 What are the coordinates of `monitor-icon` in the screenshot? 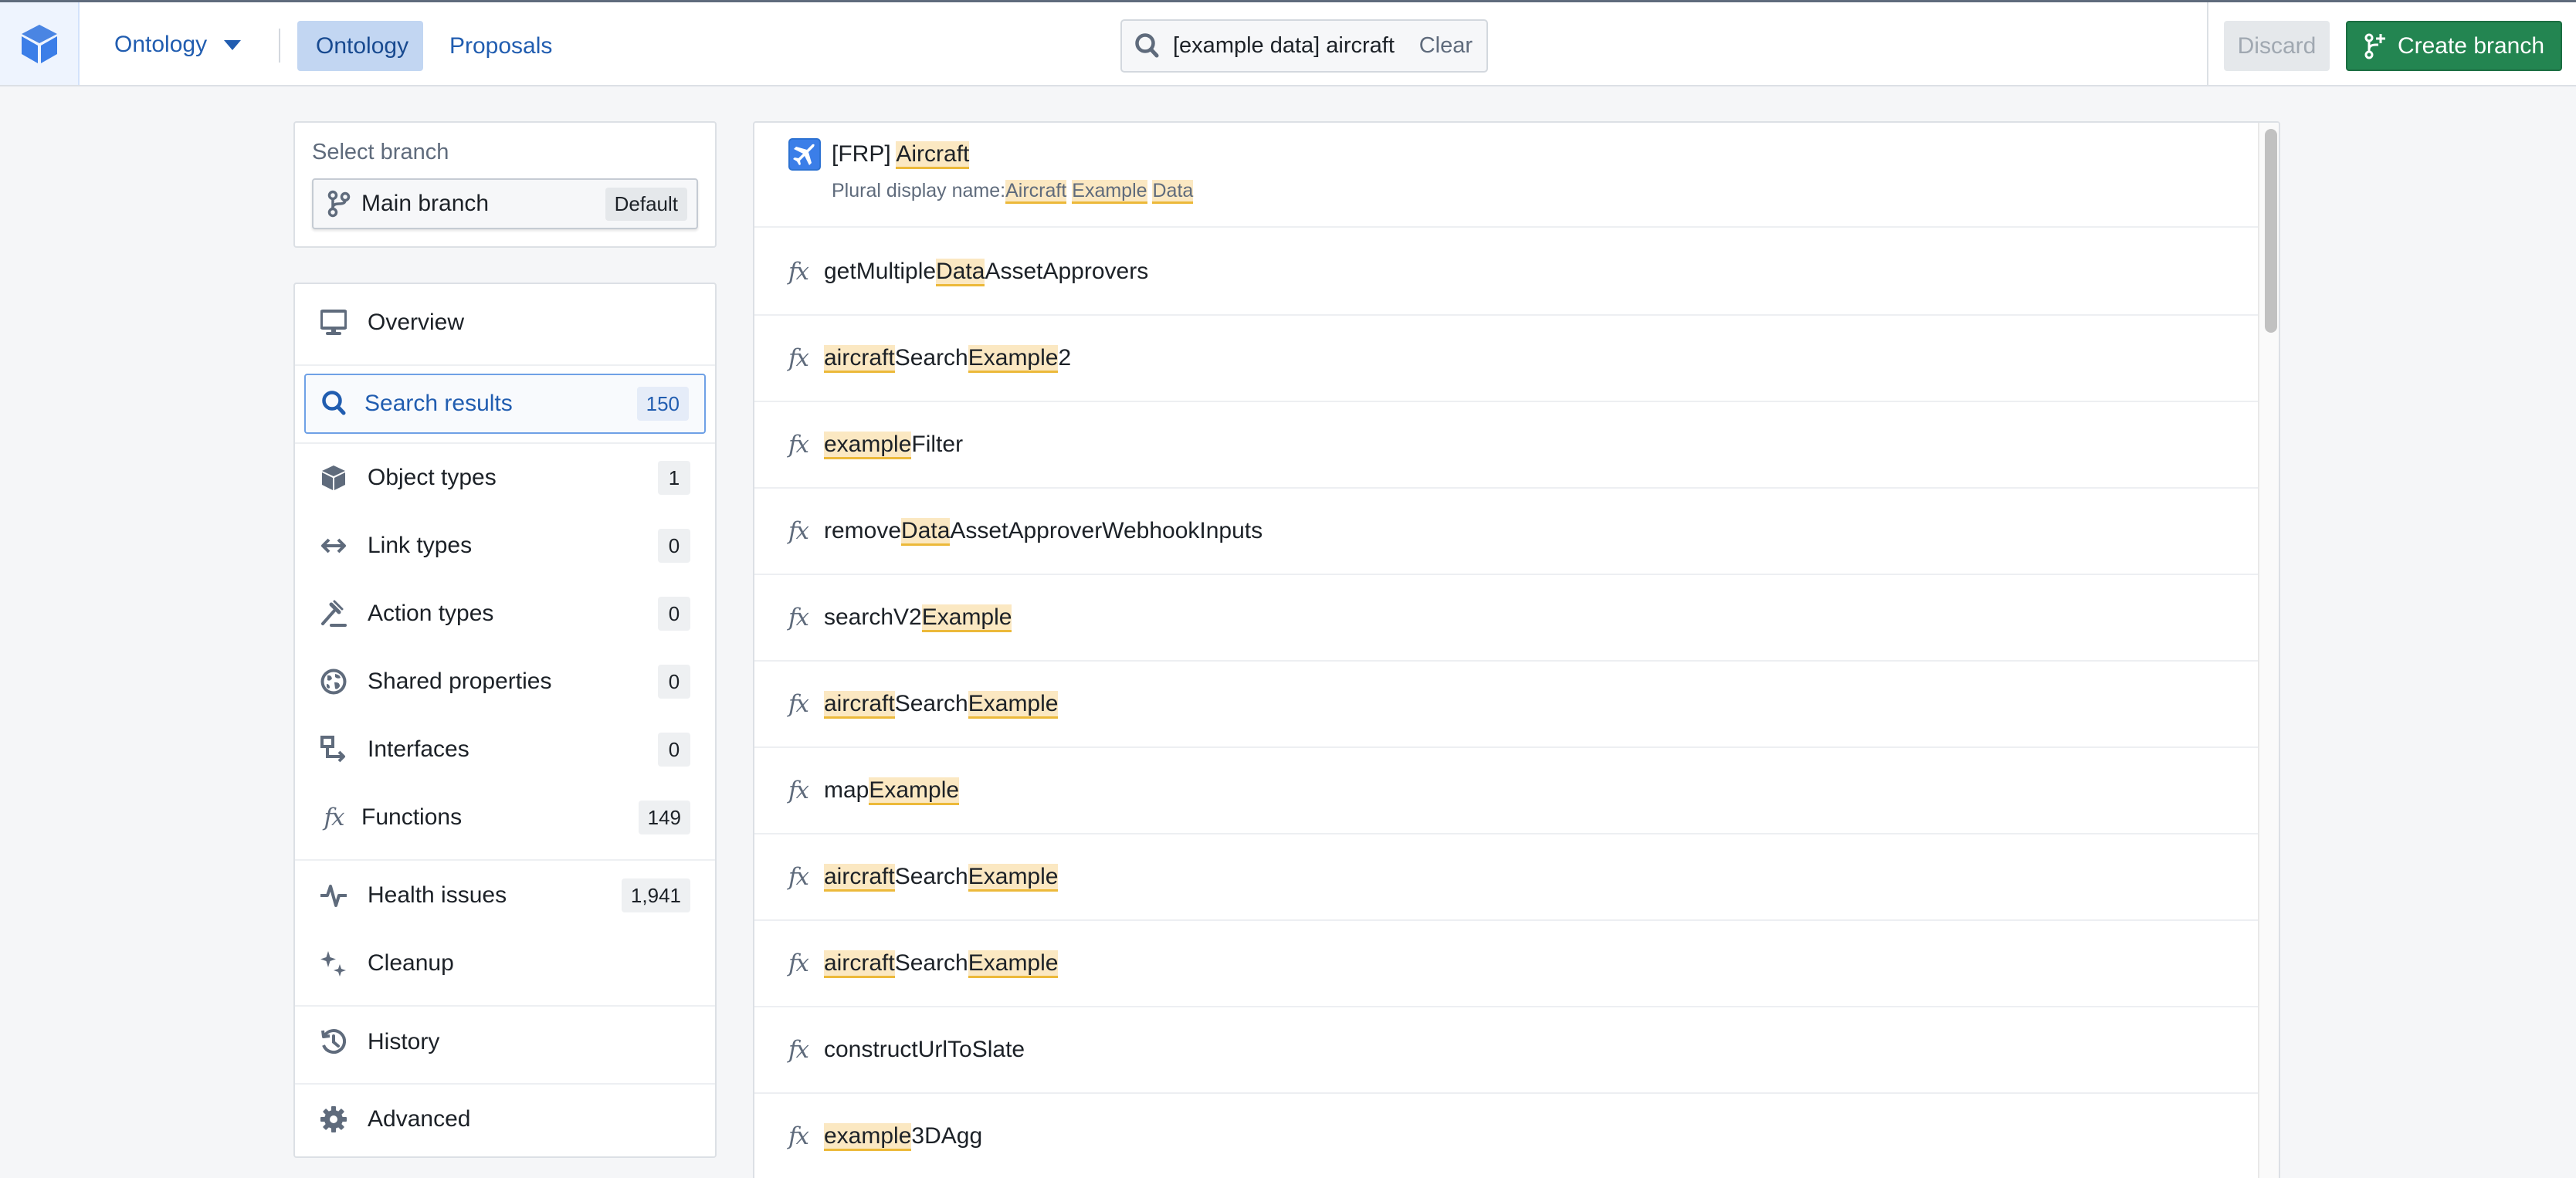 It's located at (333, 322).